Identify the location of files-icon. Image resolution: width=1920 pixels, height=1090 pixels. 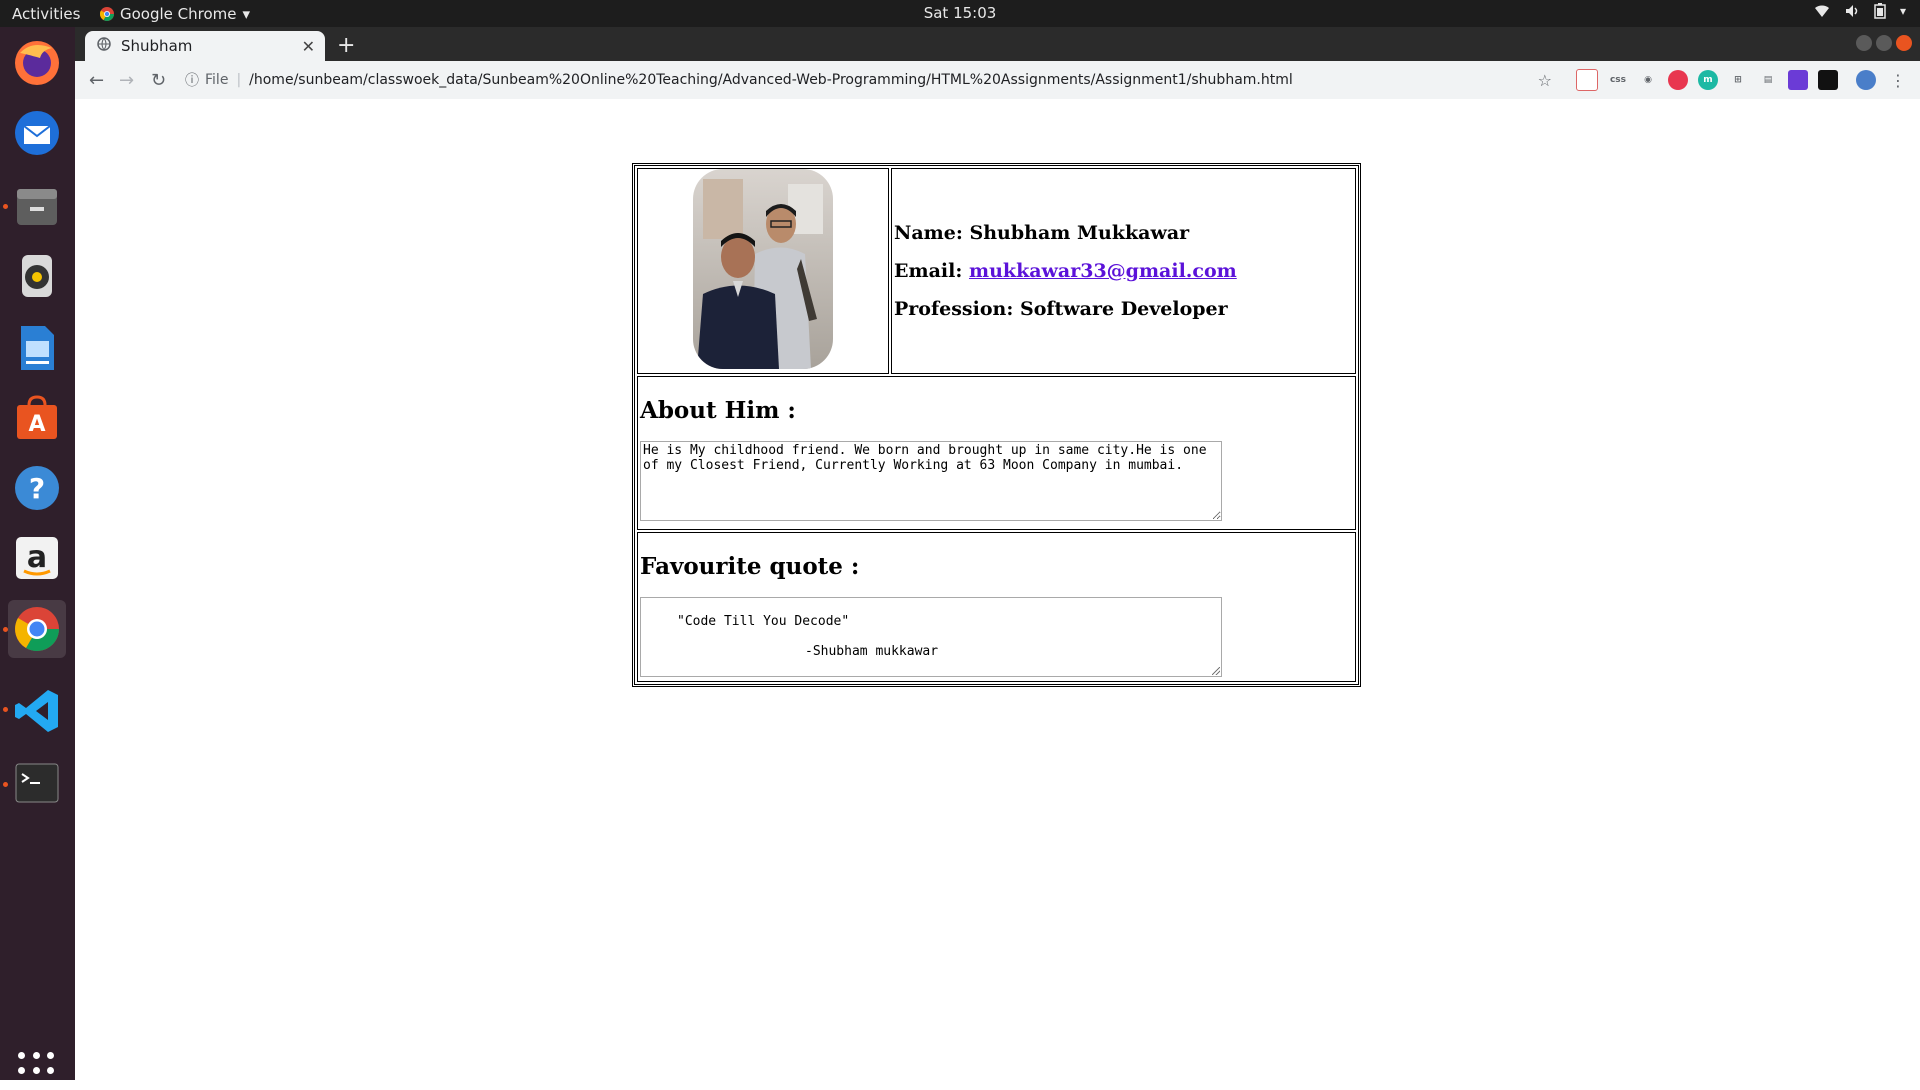
(37, 206).